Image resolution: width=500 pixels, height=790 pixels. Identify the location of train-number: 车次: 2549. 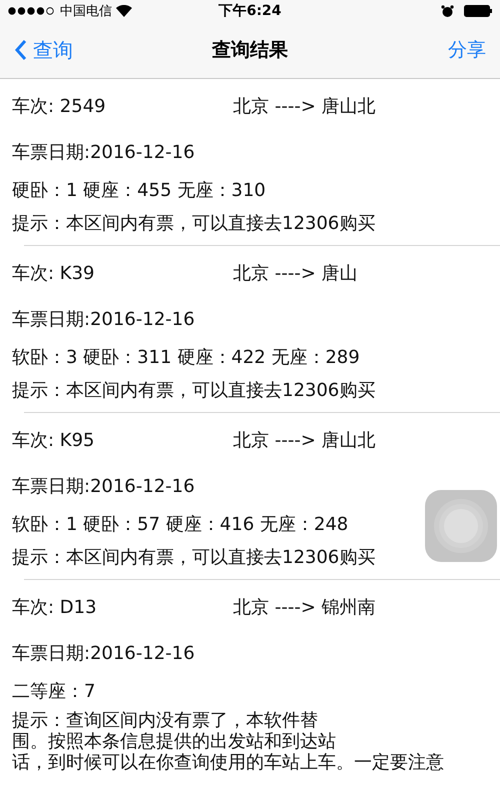
(59, 107).